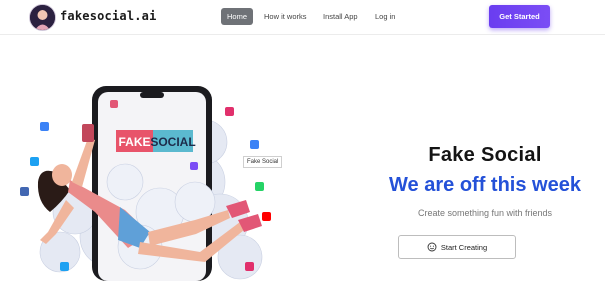  I want to click on phone-logo-fake: FAKE, so click(134, 142).